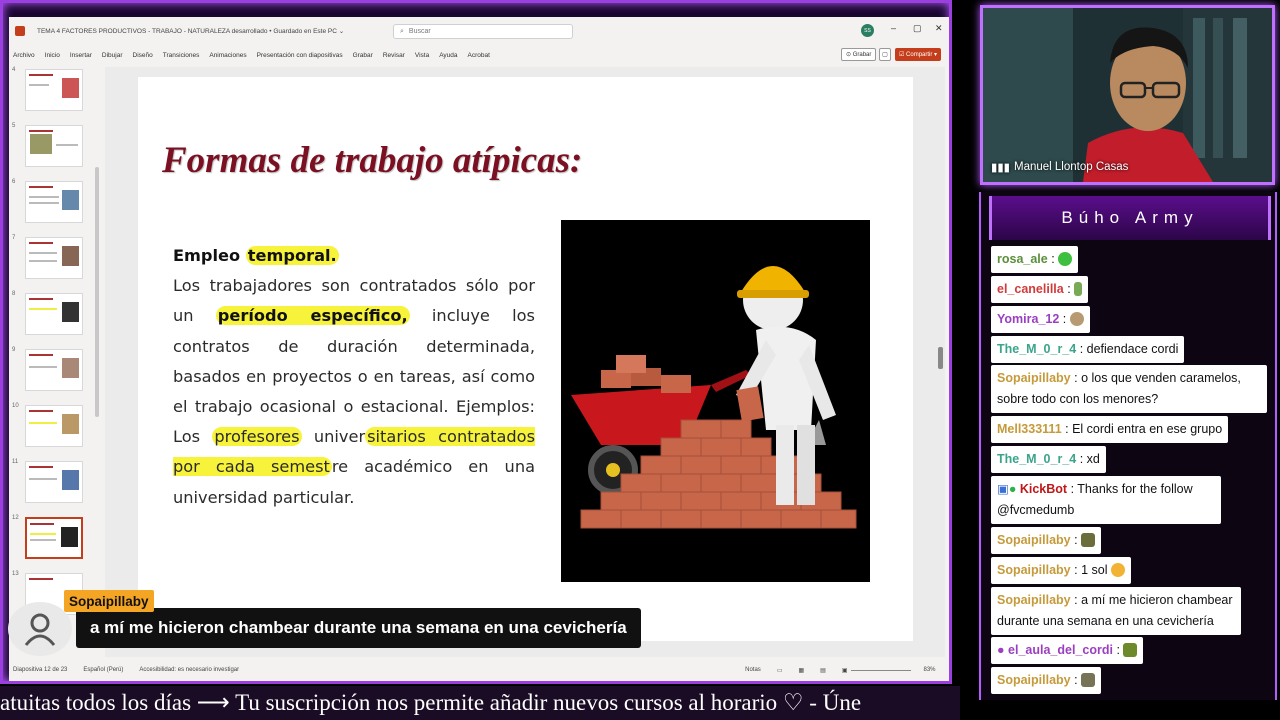 This screenshot has width=1280, height=720. Describe the element at coordinates (1060, 650) in the screenshot. I see `chat-username: el_aula_del_cordi` at that location.